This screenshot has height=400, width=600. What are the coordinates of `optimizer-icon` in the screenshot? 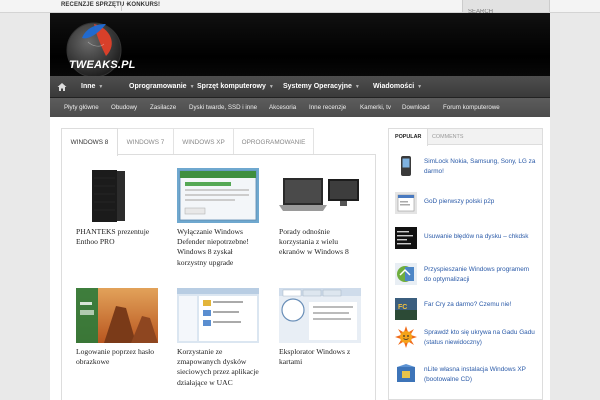 It's located at (406, 274).